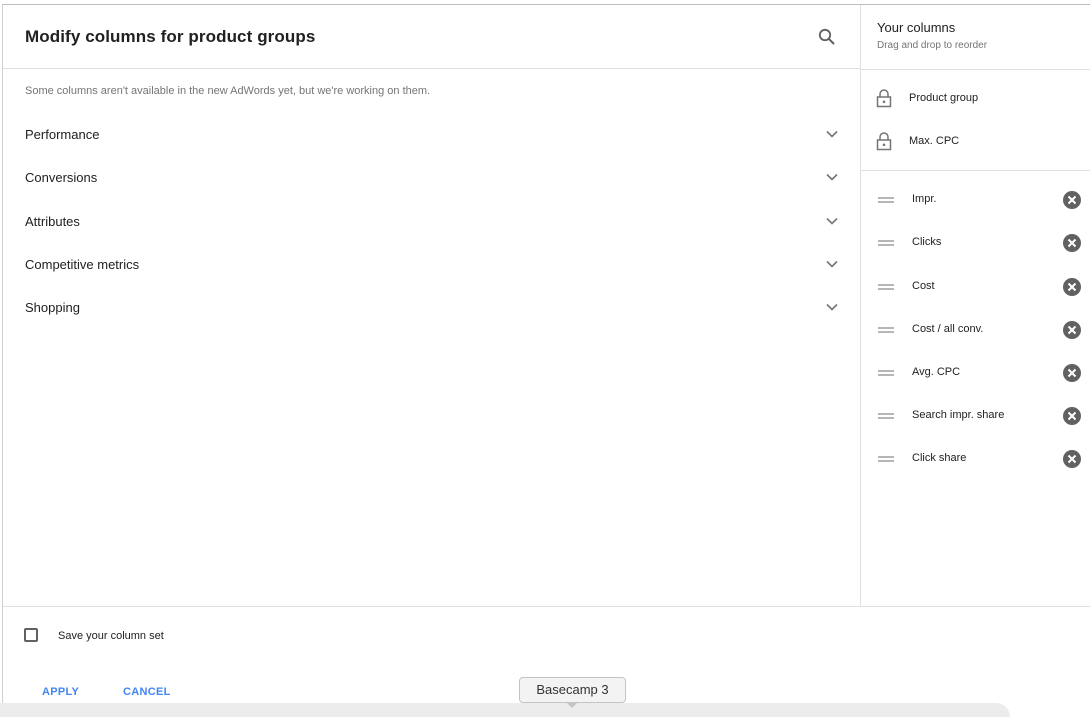  Describe the element at coordinates (979, 243) in the screenshot. I see `selected-column-clicks: Clicks` at that location.